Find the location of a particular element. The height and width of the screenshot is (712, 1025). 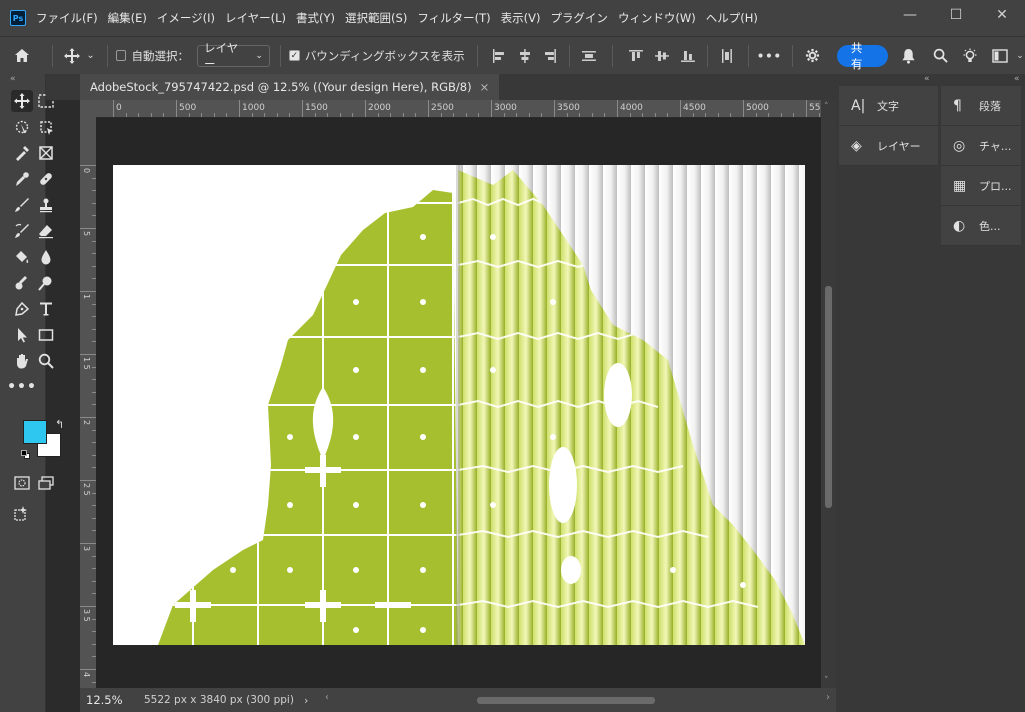

close-tab-icon: × is located at coordinates (485, 87).